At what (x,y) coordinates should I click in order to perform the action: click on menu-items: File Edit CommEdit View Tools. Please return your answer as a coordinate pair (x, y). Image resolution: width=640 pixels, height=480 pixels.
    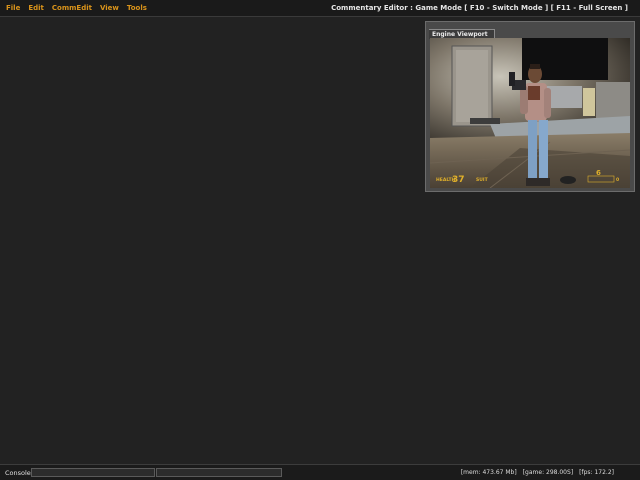
    Looking at the image, I should click on (76, 8).